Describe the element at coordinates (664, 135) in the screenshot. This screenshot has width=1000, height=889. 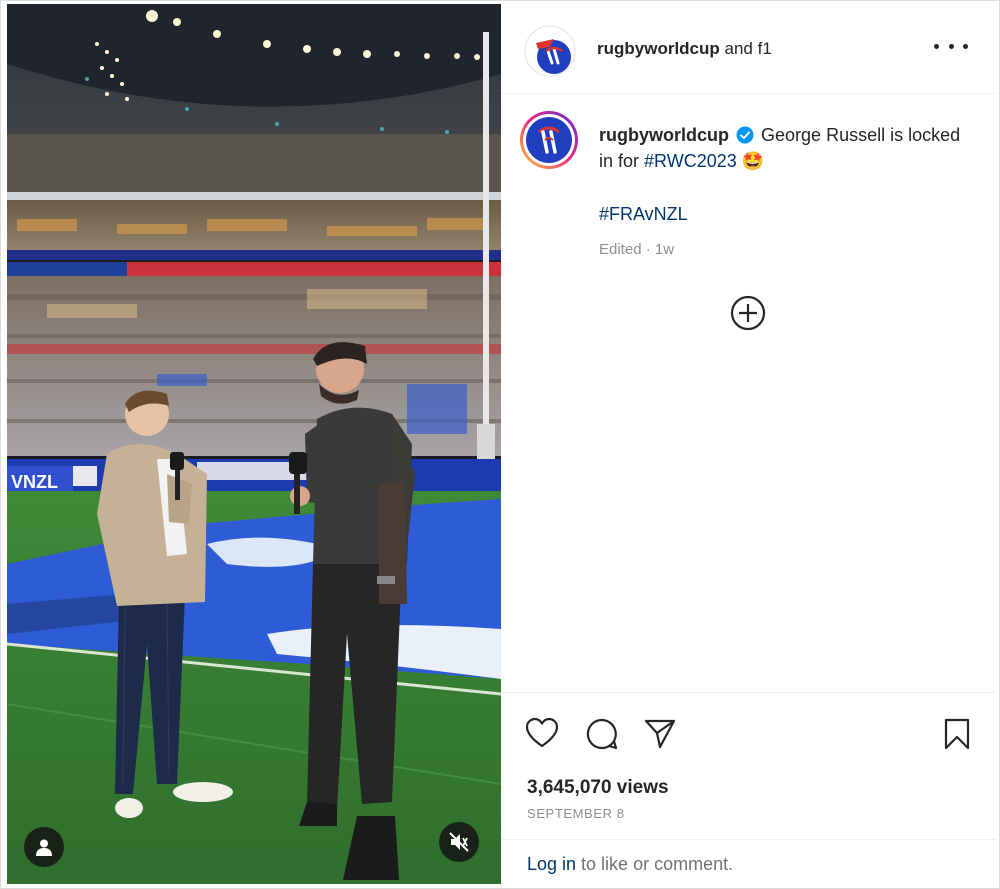
I see `caption-username: rugbyworldcup` at that location.